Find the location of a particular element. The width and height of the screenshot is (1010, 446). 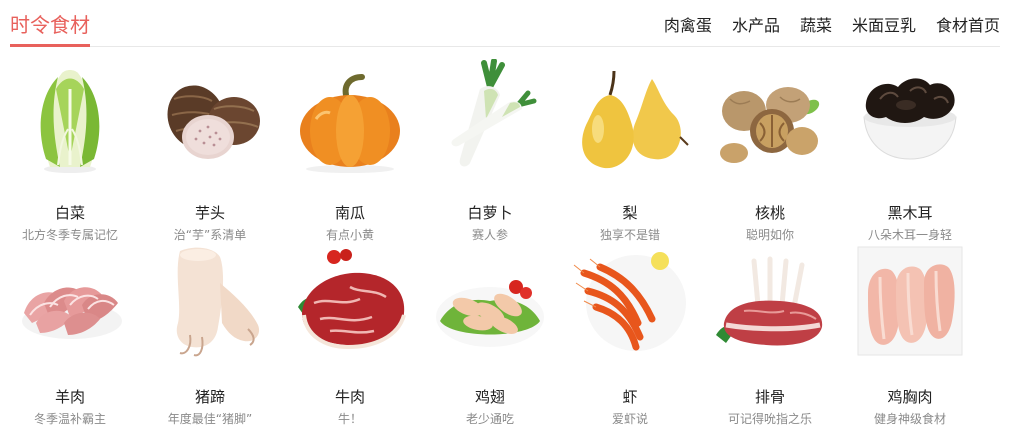

ingredient-name: 羊肉 is located at coordinates (69, 397).